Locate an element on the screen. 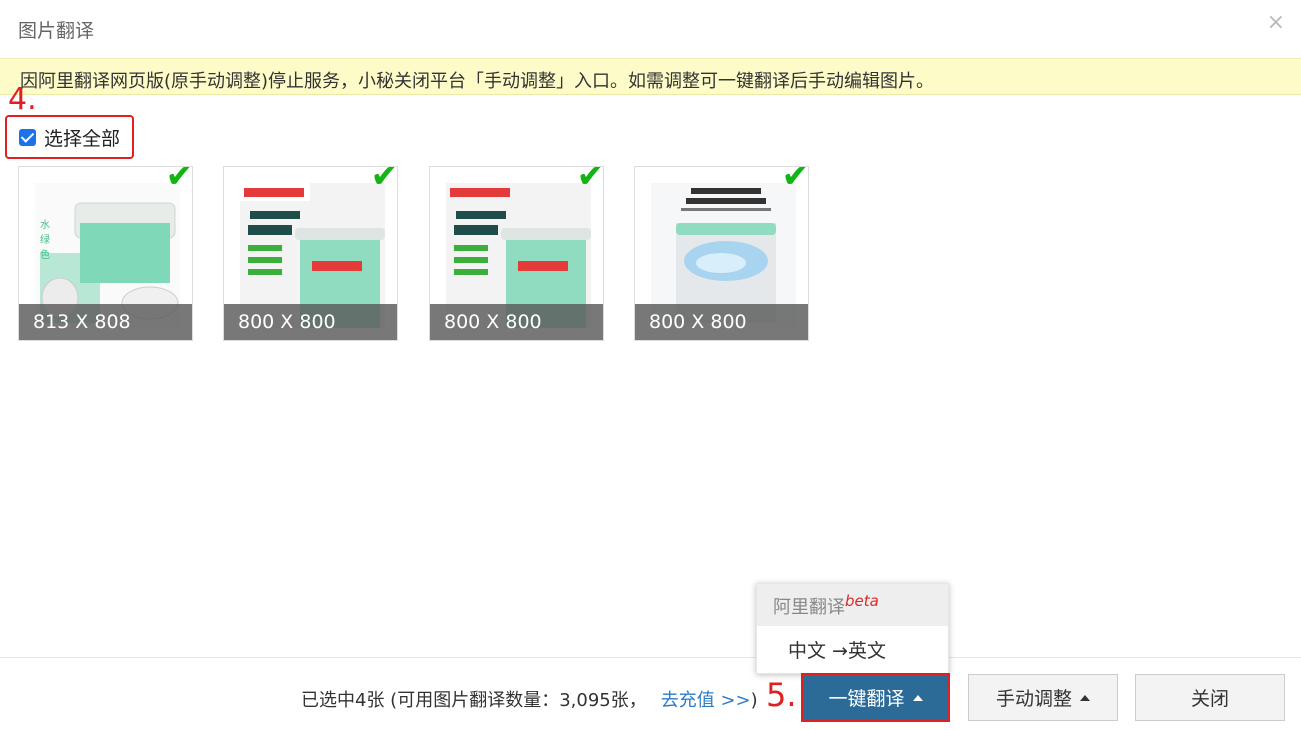  beta-badge: beta is located at coordinates (862, 601).